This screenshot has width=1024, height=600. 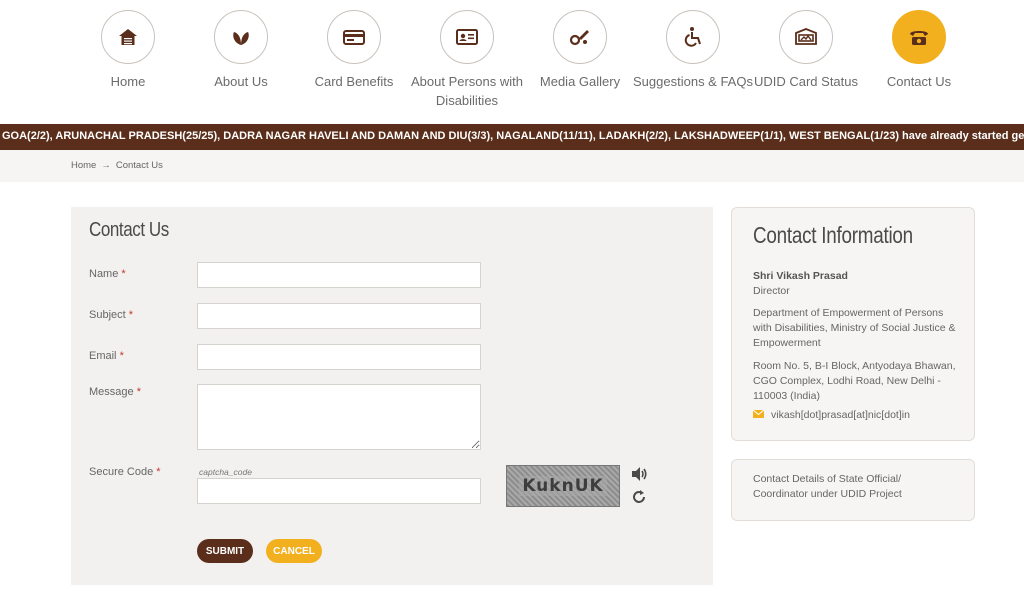 What do you see at coordinates (919, 81) in the screenshot?
I see `nav-label: Contact Us` at bounding box center [919, 81].